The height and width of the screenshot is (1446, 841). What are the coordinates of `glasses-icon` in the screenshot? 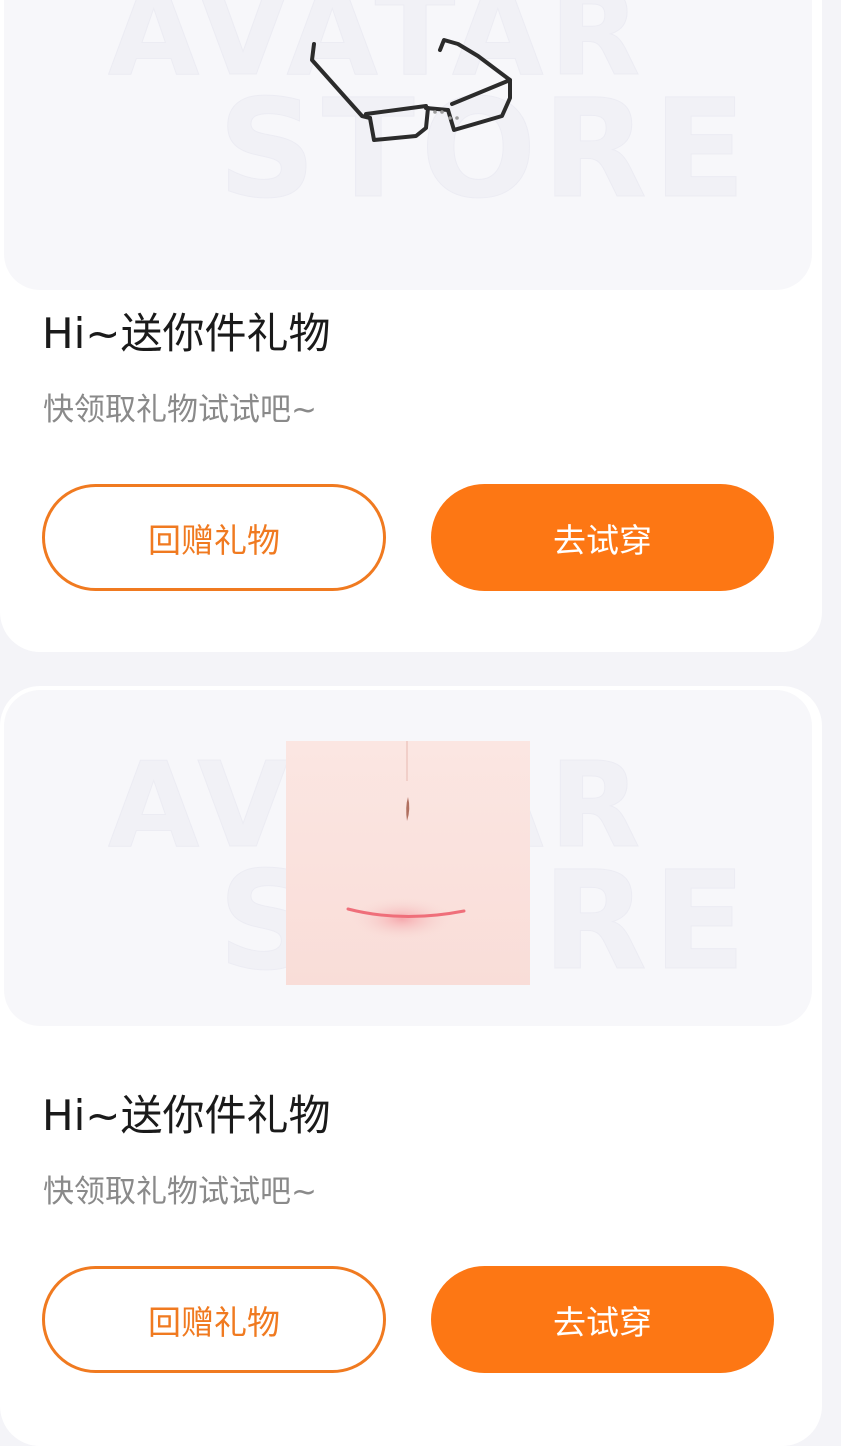 It's located at (411, 90).